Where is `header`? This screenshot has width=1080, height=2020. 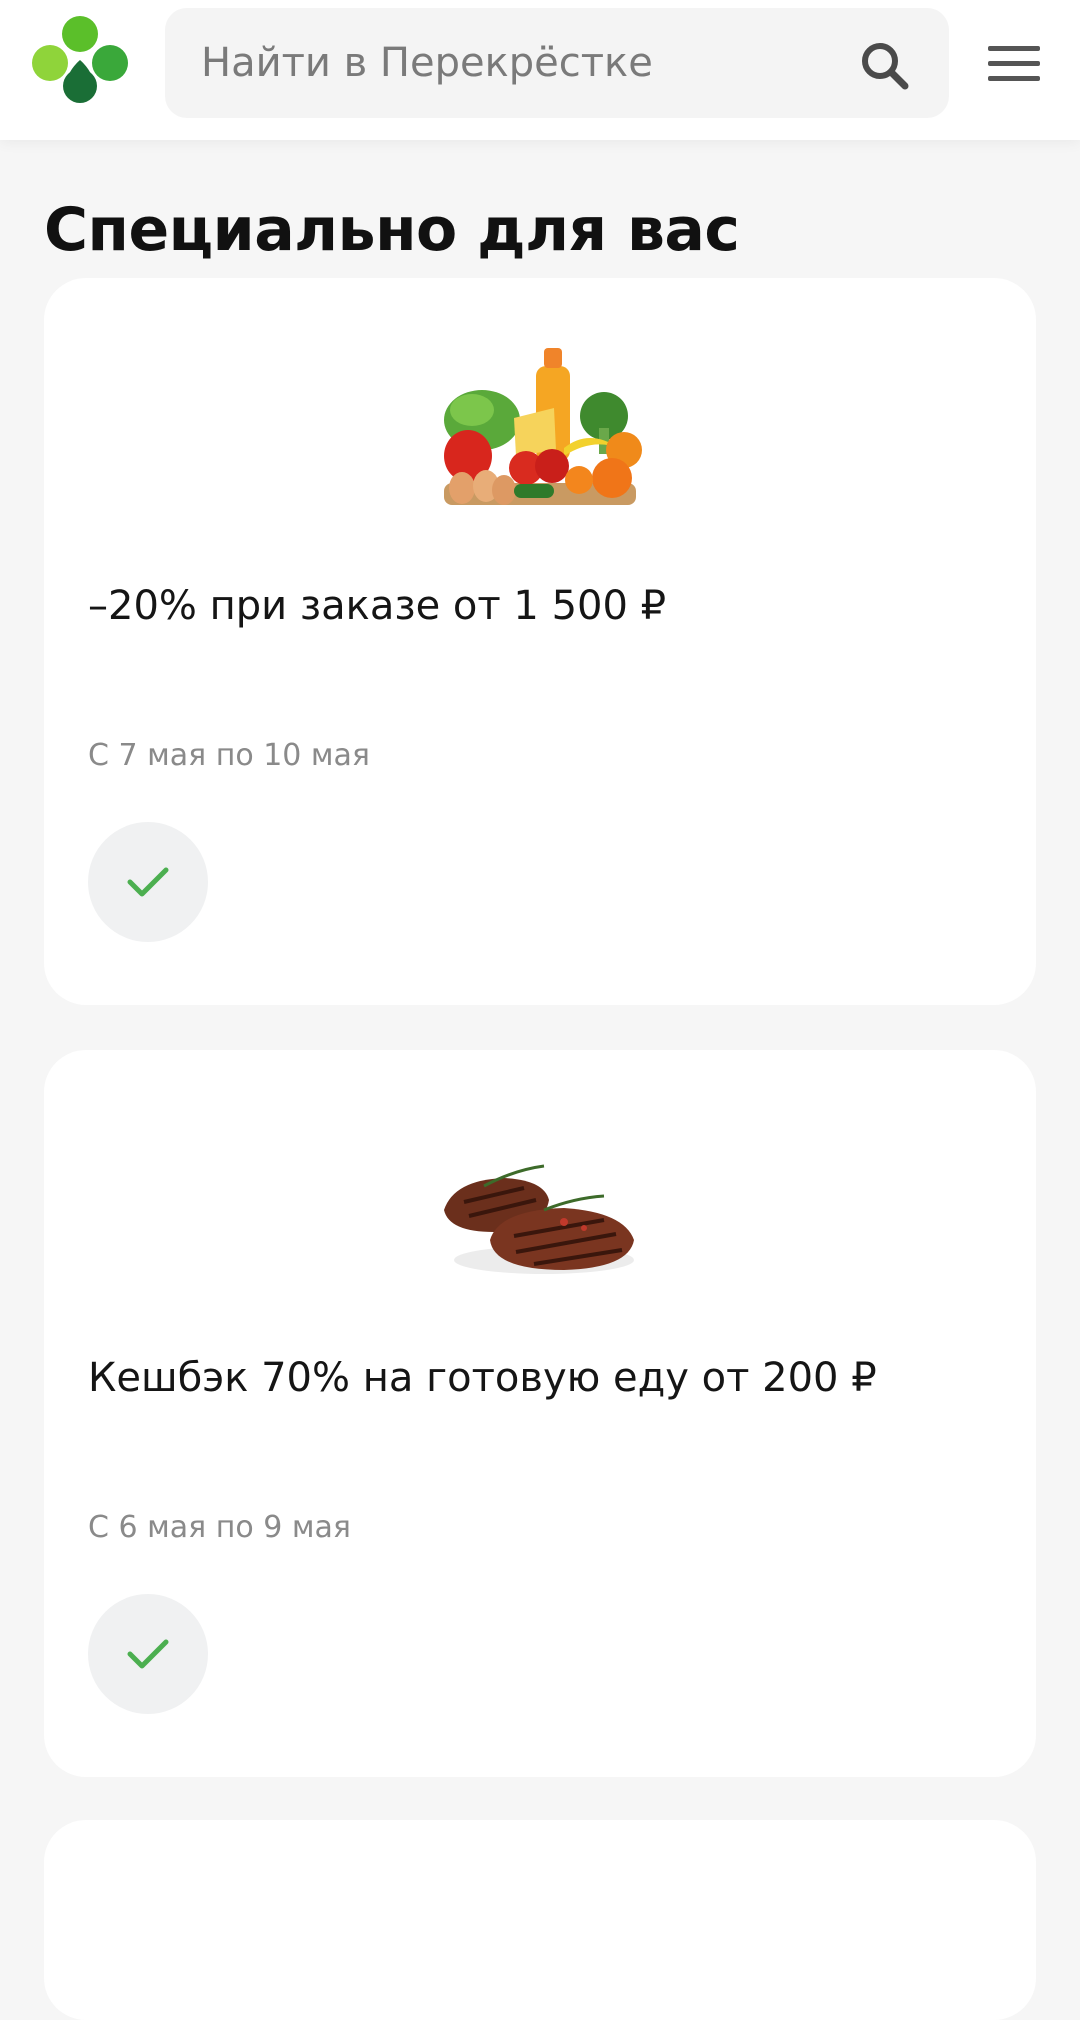 header is located at coordinates (540, 70).